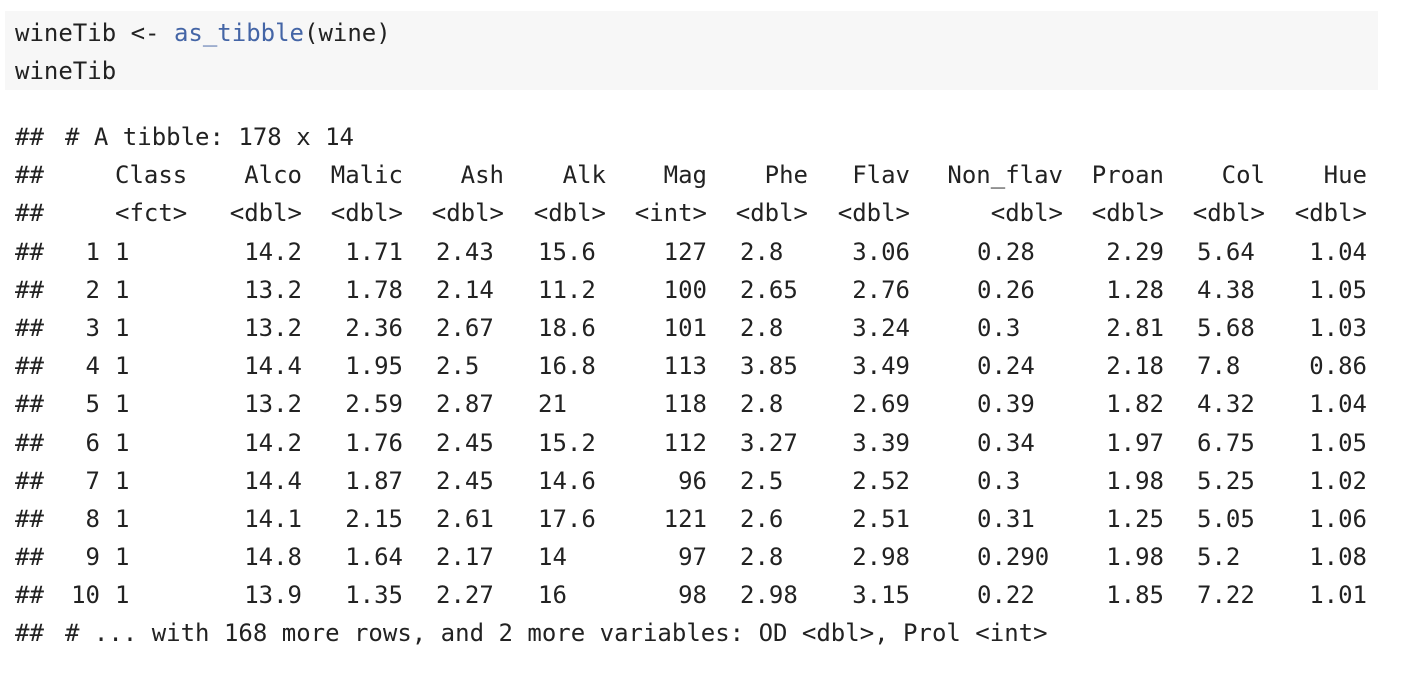 This screenshot has width=1420, height=682. Describe the element at coordinates (881, 327) in the screenshot. I see `table-cell: 3.24` at that location.